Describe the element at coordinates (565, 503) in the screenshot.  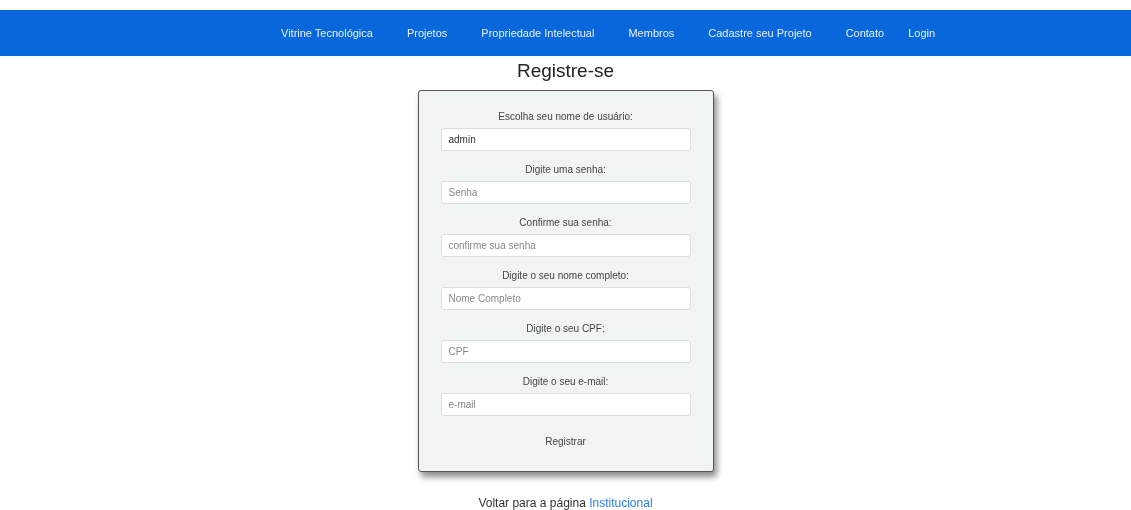
I see `footer-text: Voltar para a página Institucional` at that location.